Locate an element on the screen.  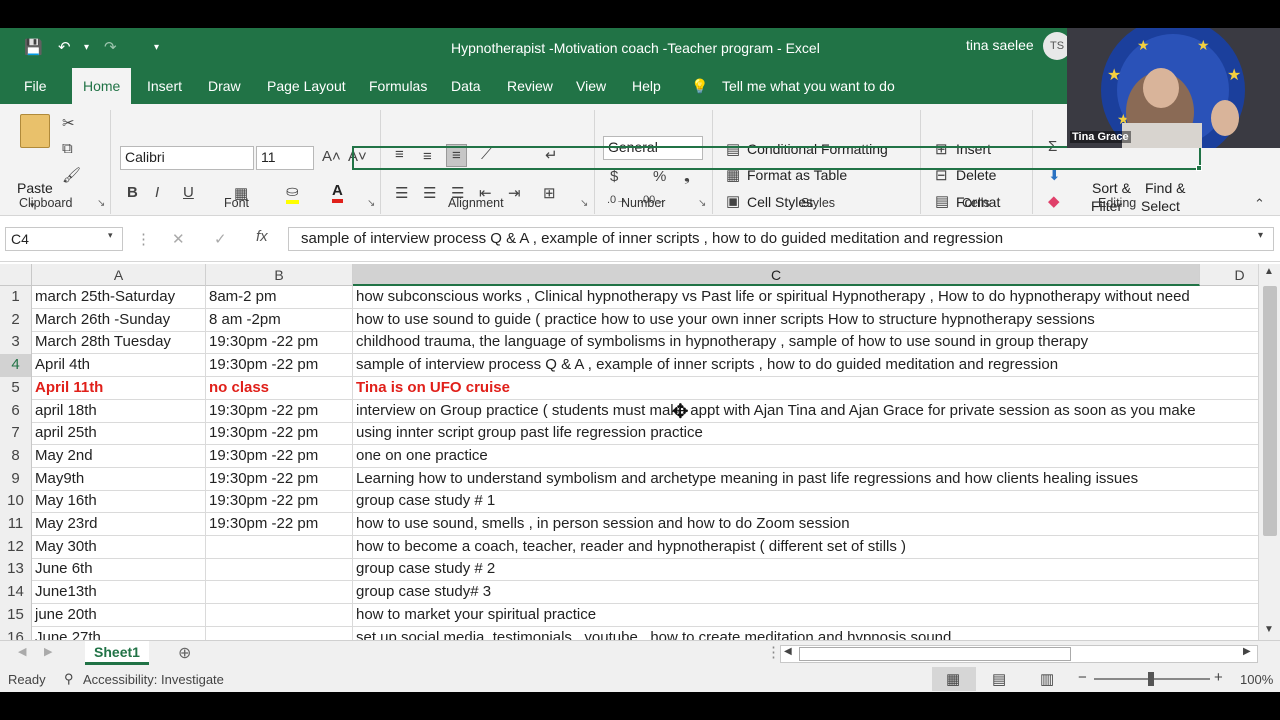
row-header: 14 is located at coordinates (16, 593).